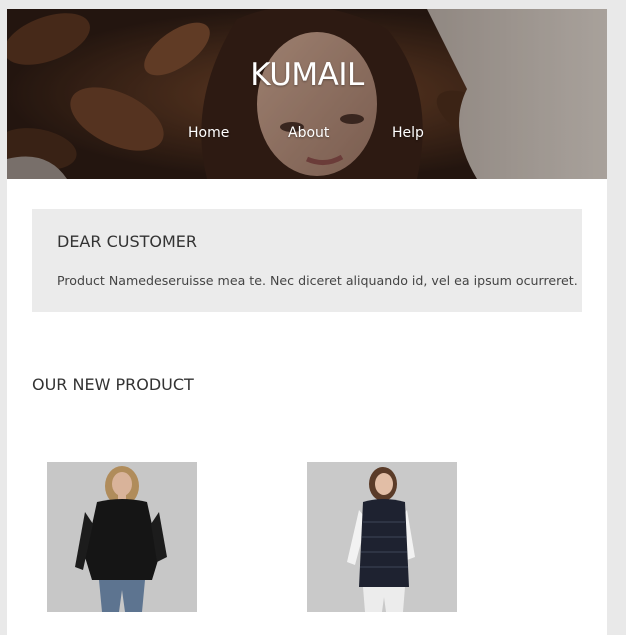 The width and height of the screenshot is (626, 635). What do you see at coordinates (307, 75) in the screenshot?
I see `site-logo-text: KUMAIL` at bounding box center [307, 75].